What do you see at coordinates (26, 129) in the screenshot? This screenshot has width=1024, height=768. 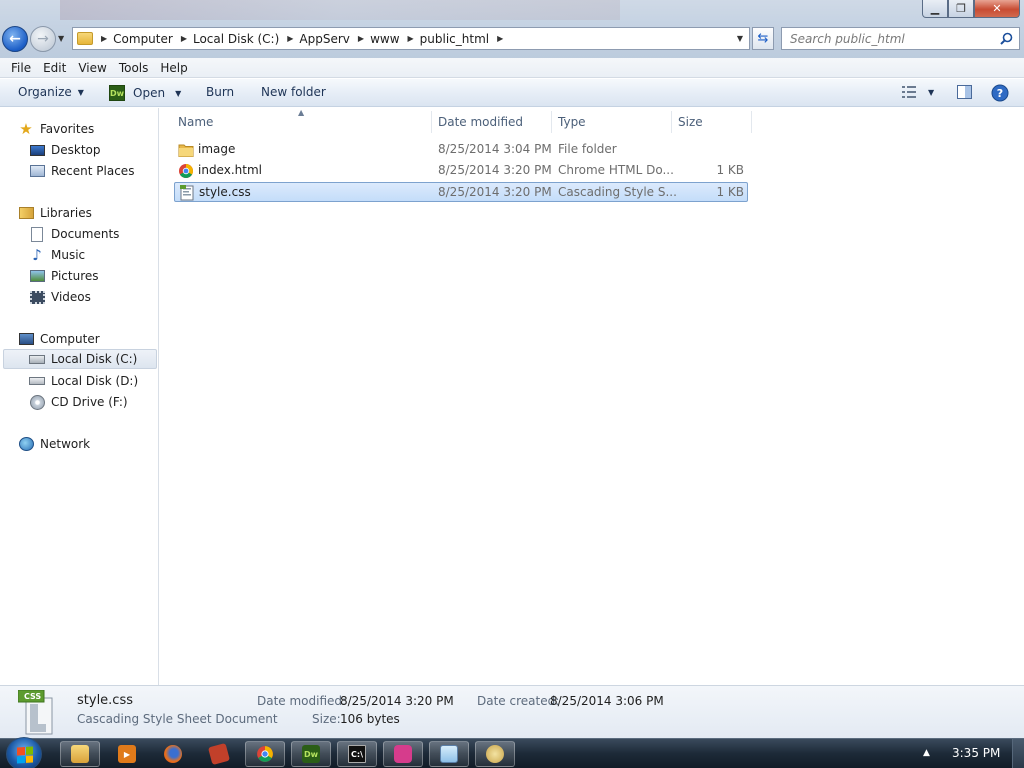 I see `star-icon: ★` at bounding box center [26, 129].